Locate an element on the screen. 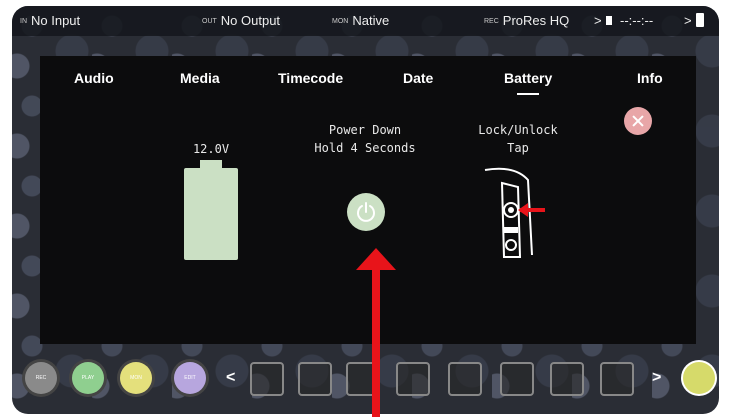  battery-voltage: 12.0V is located at coordinates (211, 149).